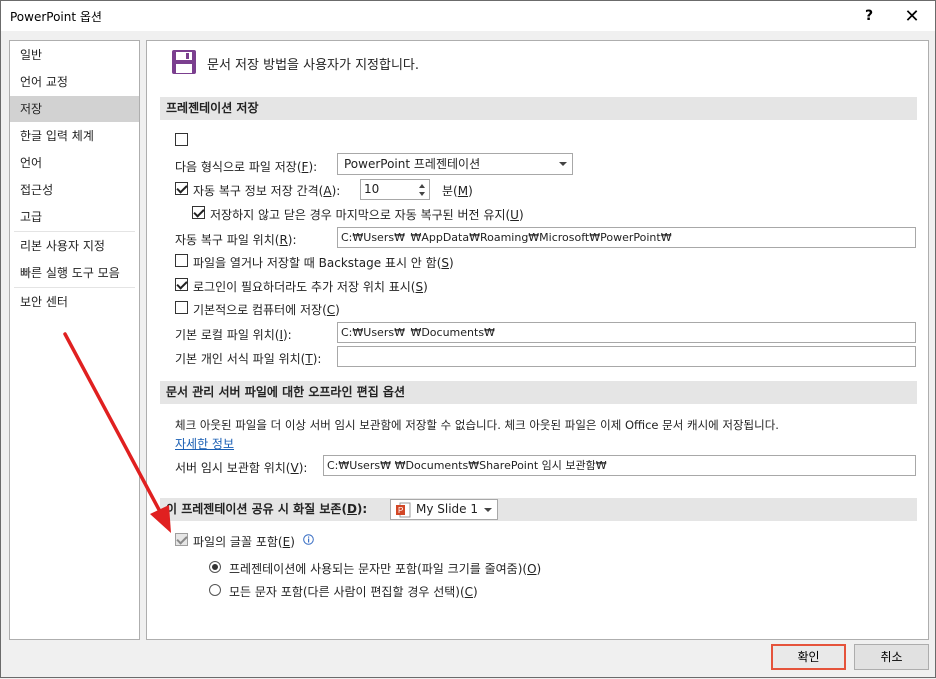 The height and width of the screenshot is (679, 936). What do you see at coordinates (308, 539) in the screenshot?
I see `info-icon` at bounding box center [308, 539].